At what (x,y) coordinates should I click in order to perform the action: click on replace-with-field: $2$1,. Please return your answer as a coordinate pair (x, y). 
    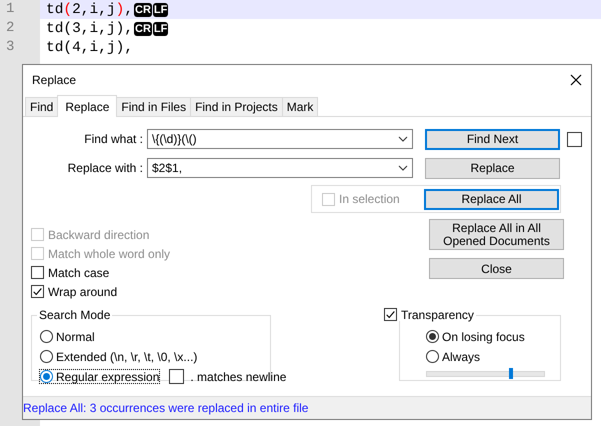
    Looking at the image, I should click on (280, 168).